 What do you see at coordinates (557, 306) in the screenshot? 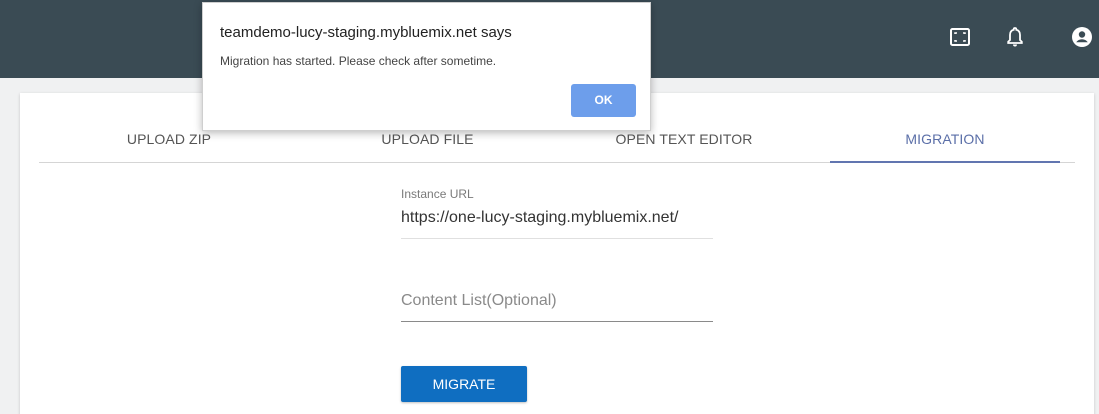
I see `content-list-input: Content List(Optional)` at bounding box center [557, 306].